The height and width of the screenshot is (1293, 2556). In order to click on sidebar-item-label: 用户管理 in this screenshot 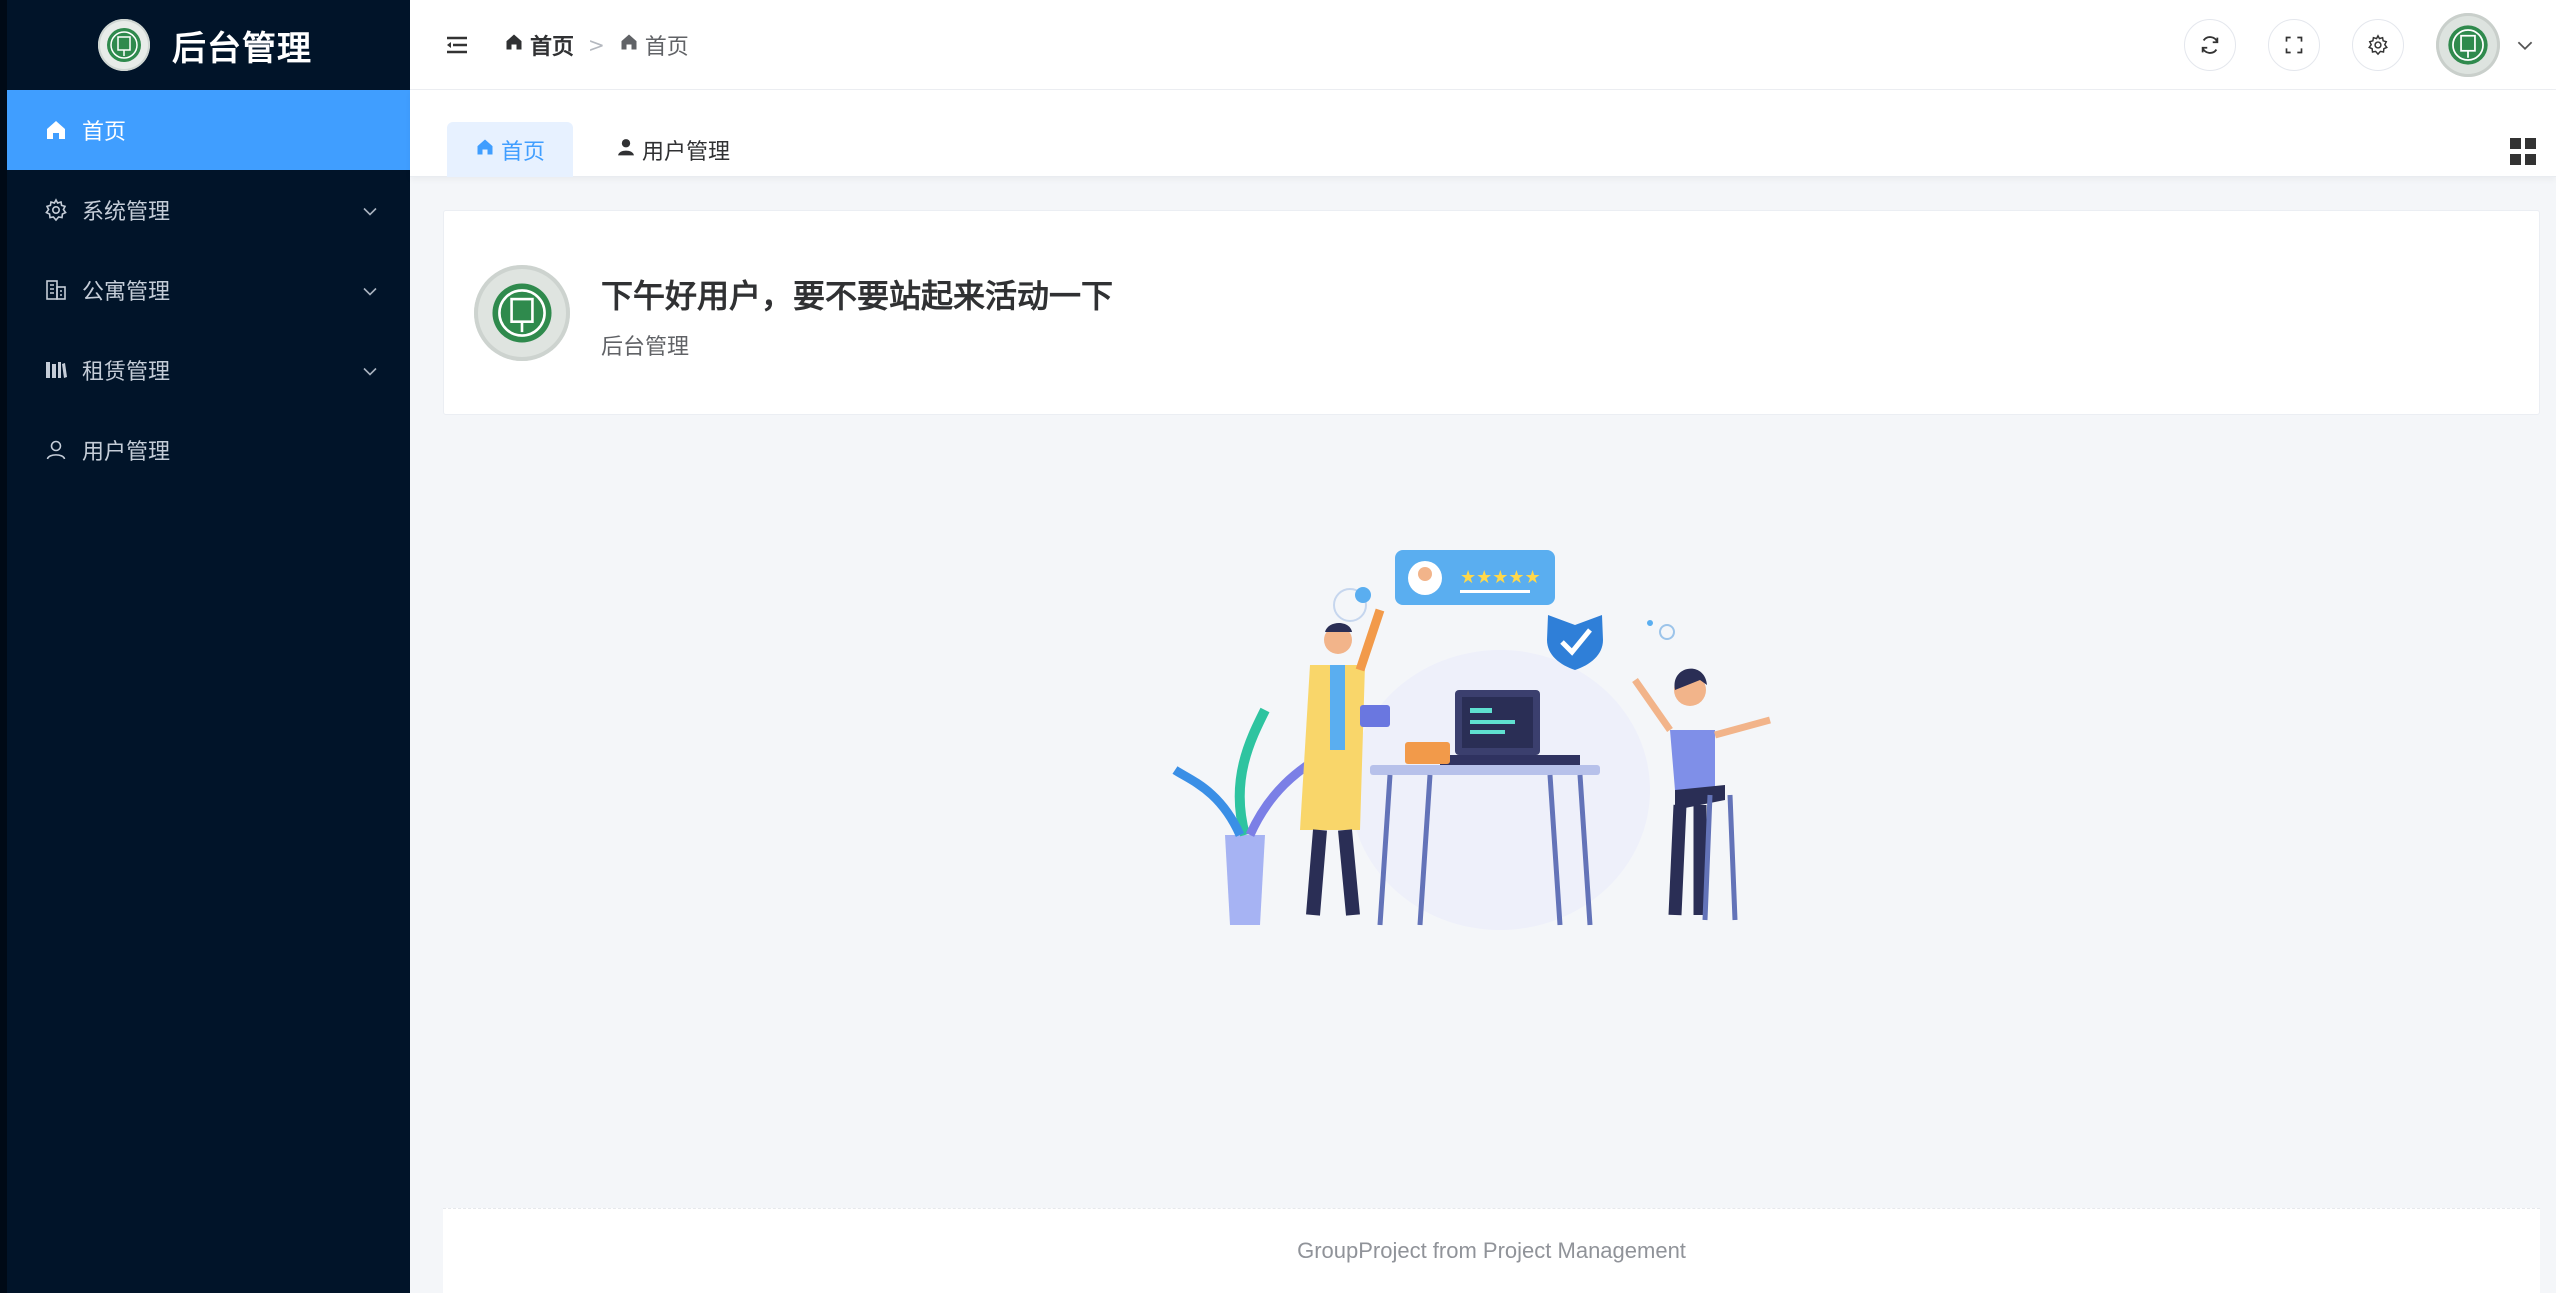, I will do `click(126, 452)`.